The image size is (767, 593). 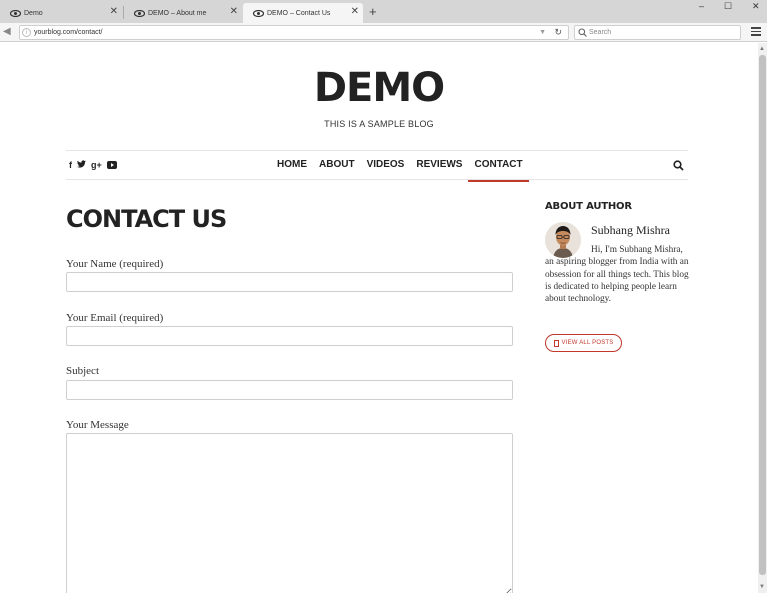 I want to click on reload-icon: ↻, so click(x=558, y=32).